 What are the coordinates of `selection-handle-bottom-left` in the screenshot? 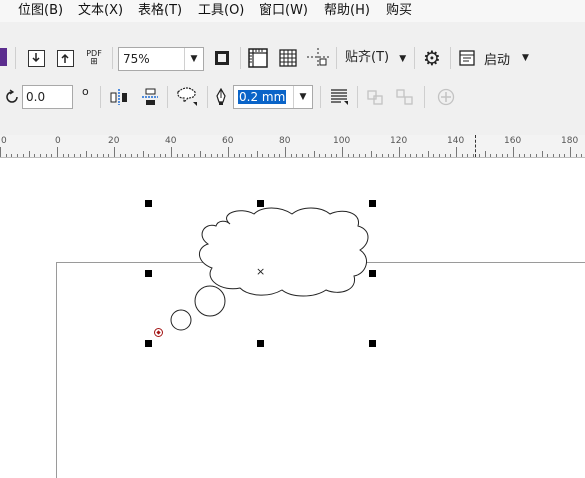 It's located at (148, 343).